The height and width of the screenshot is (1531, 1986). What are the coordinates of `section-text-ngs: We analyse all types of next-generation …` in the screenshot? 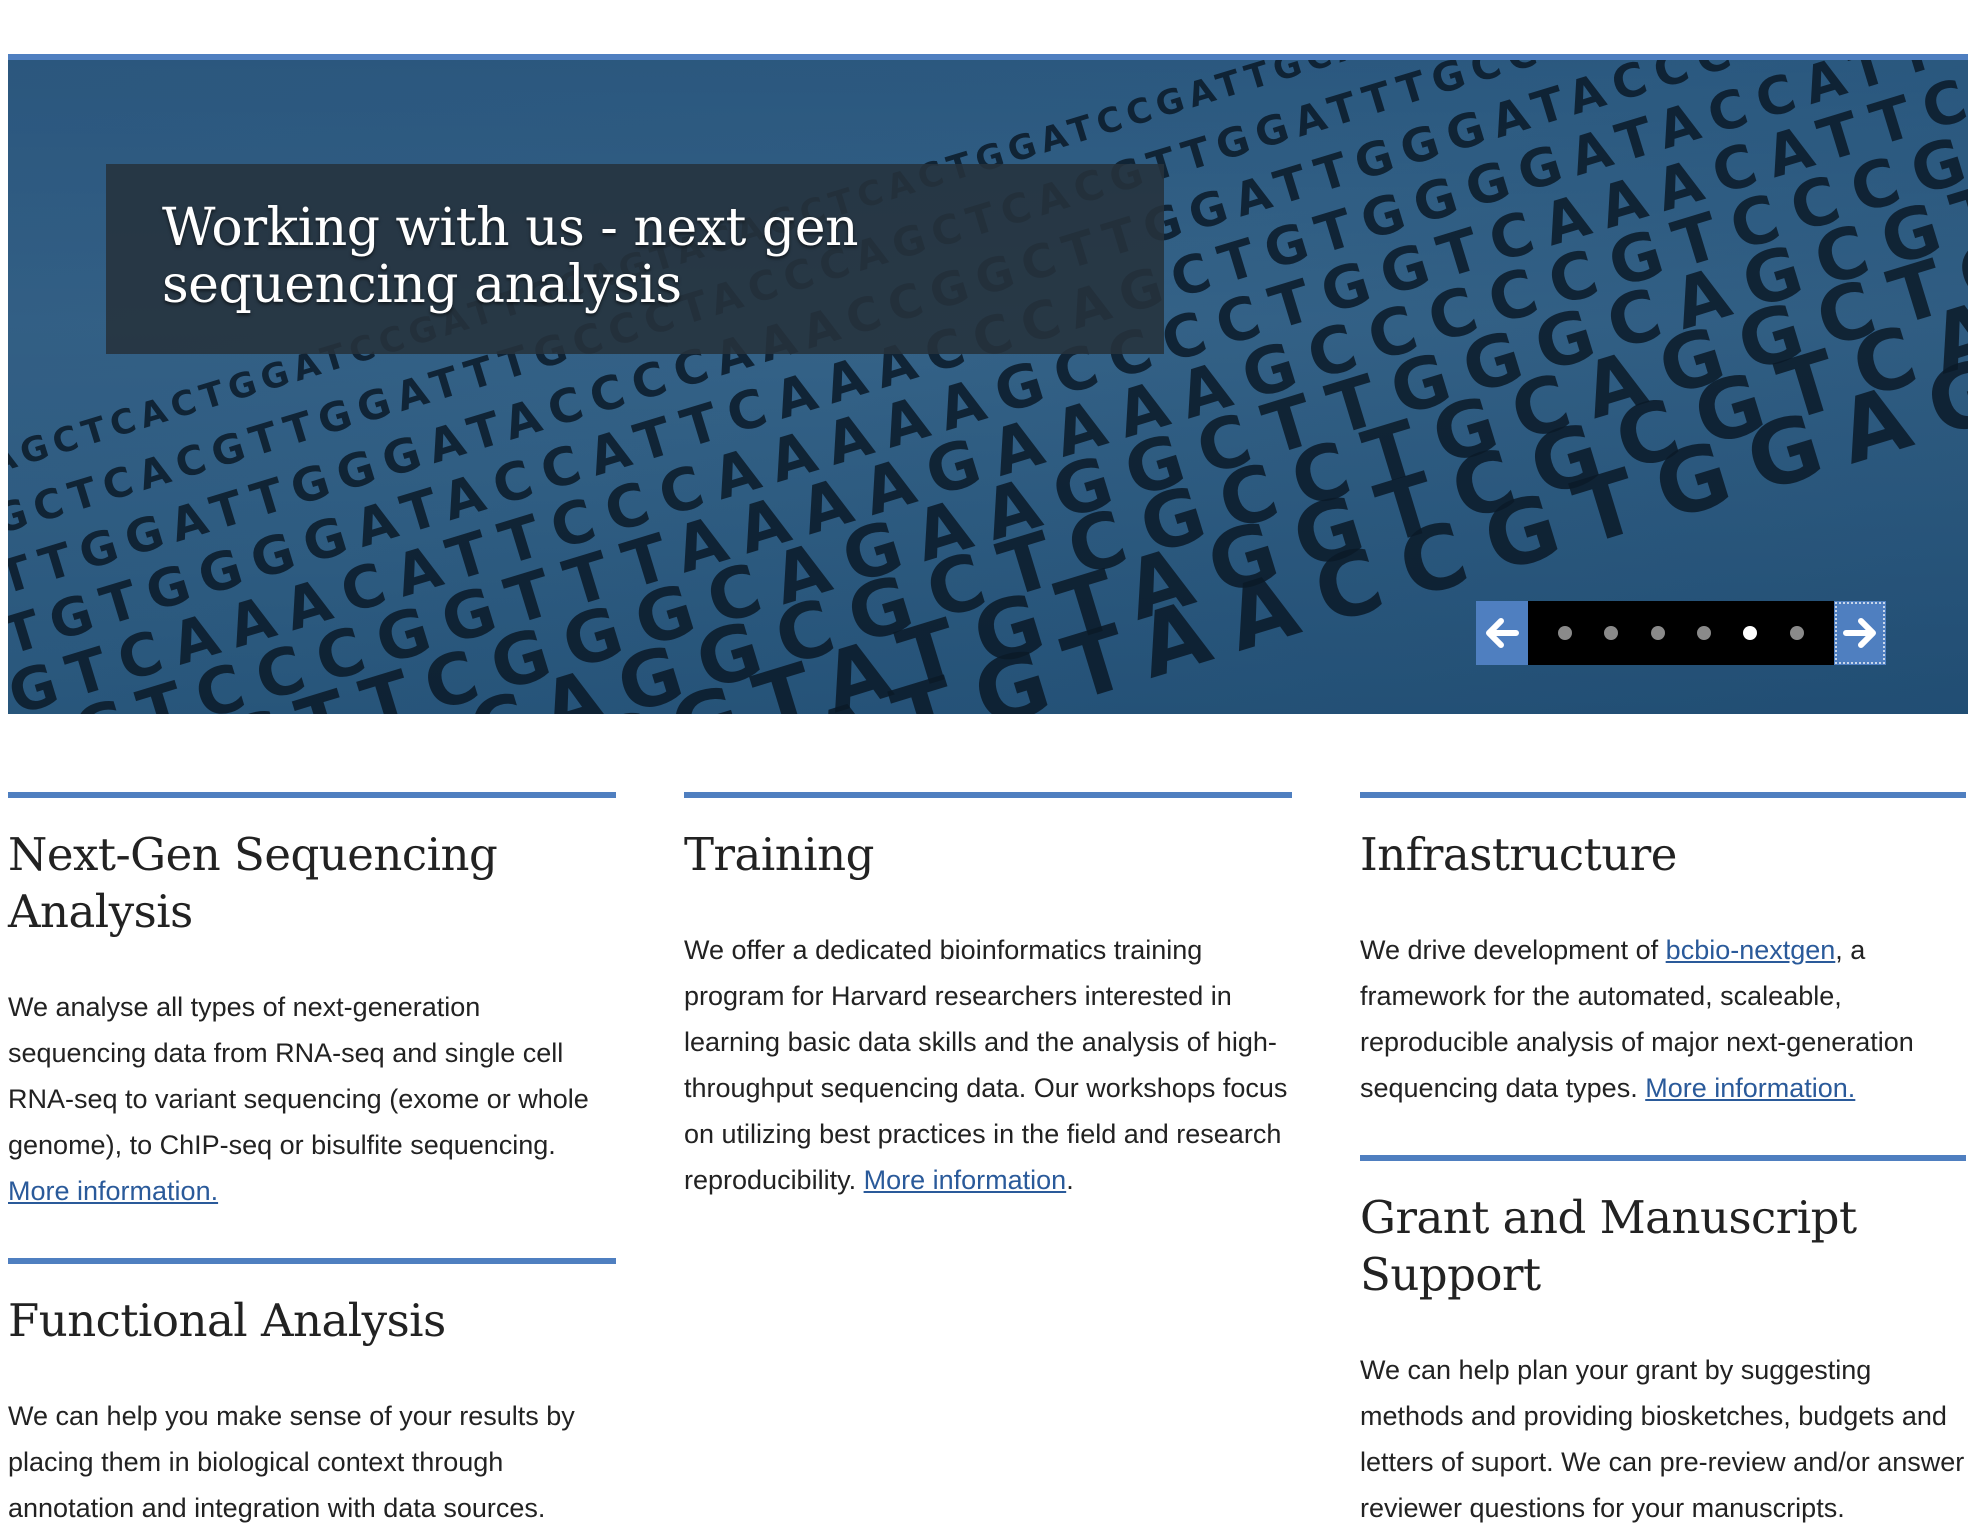 It's located at (312, 1099).